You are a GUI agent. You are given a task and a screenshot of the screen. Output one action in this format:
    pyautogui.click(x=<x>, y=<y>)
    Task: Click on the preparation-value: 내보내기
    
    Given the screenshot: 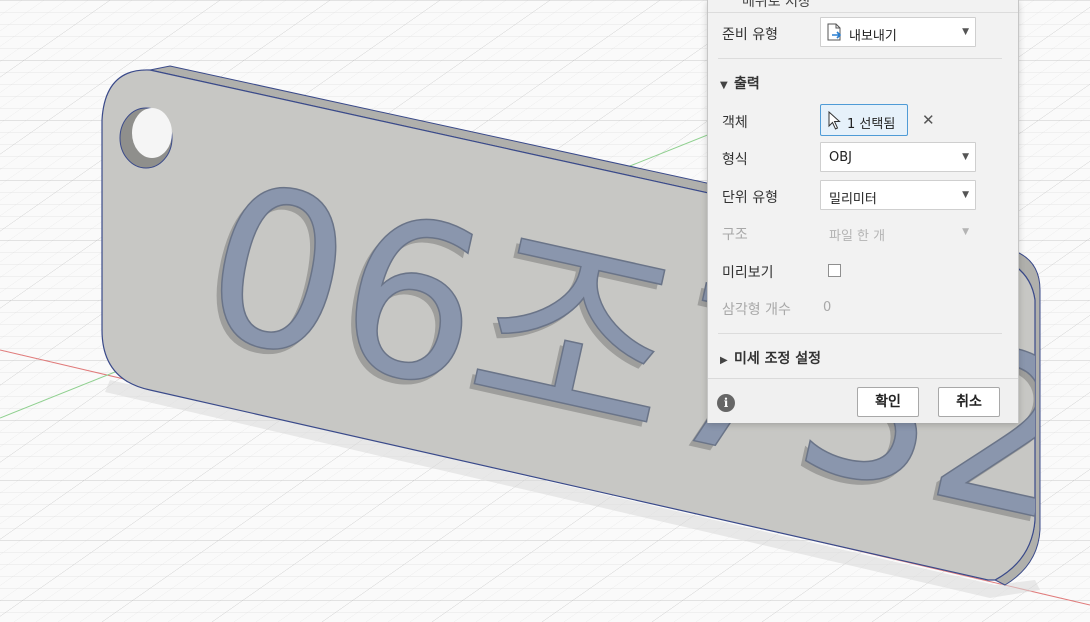 What is the action you would take?
    pyautogui.click(x=873, y=36)
    